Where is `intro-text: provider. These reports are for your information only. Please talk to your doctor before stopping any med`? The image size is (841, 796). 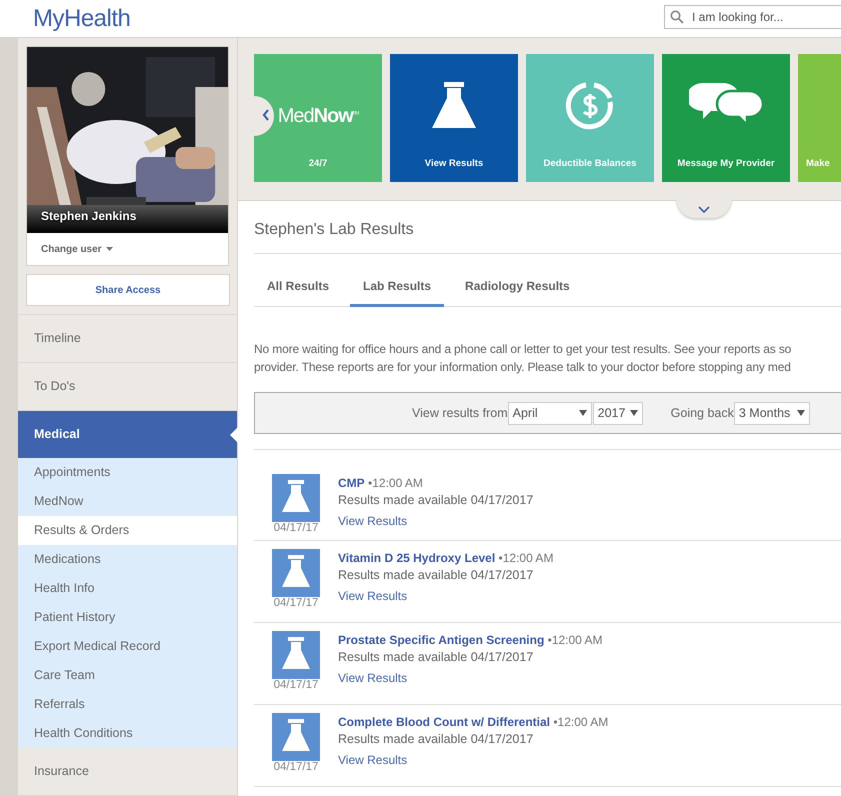
intro-text: provider. These reports are for your information only. Please talk to your doctor before stopping any med is located at coordinates (523, 367).